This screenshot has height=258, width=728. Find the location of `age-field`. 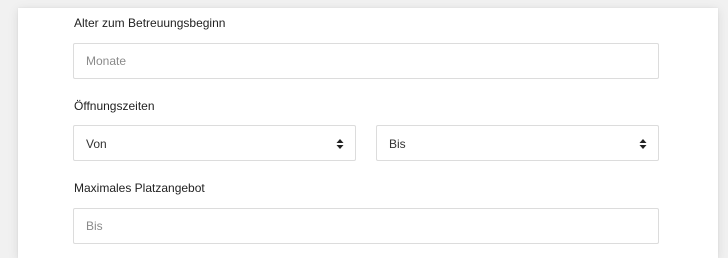

age-field is located at coordinates (366, 61).